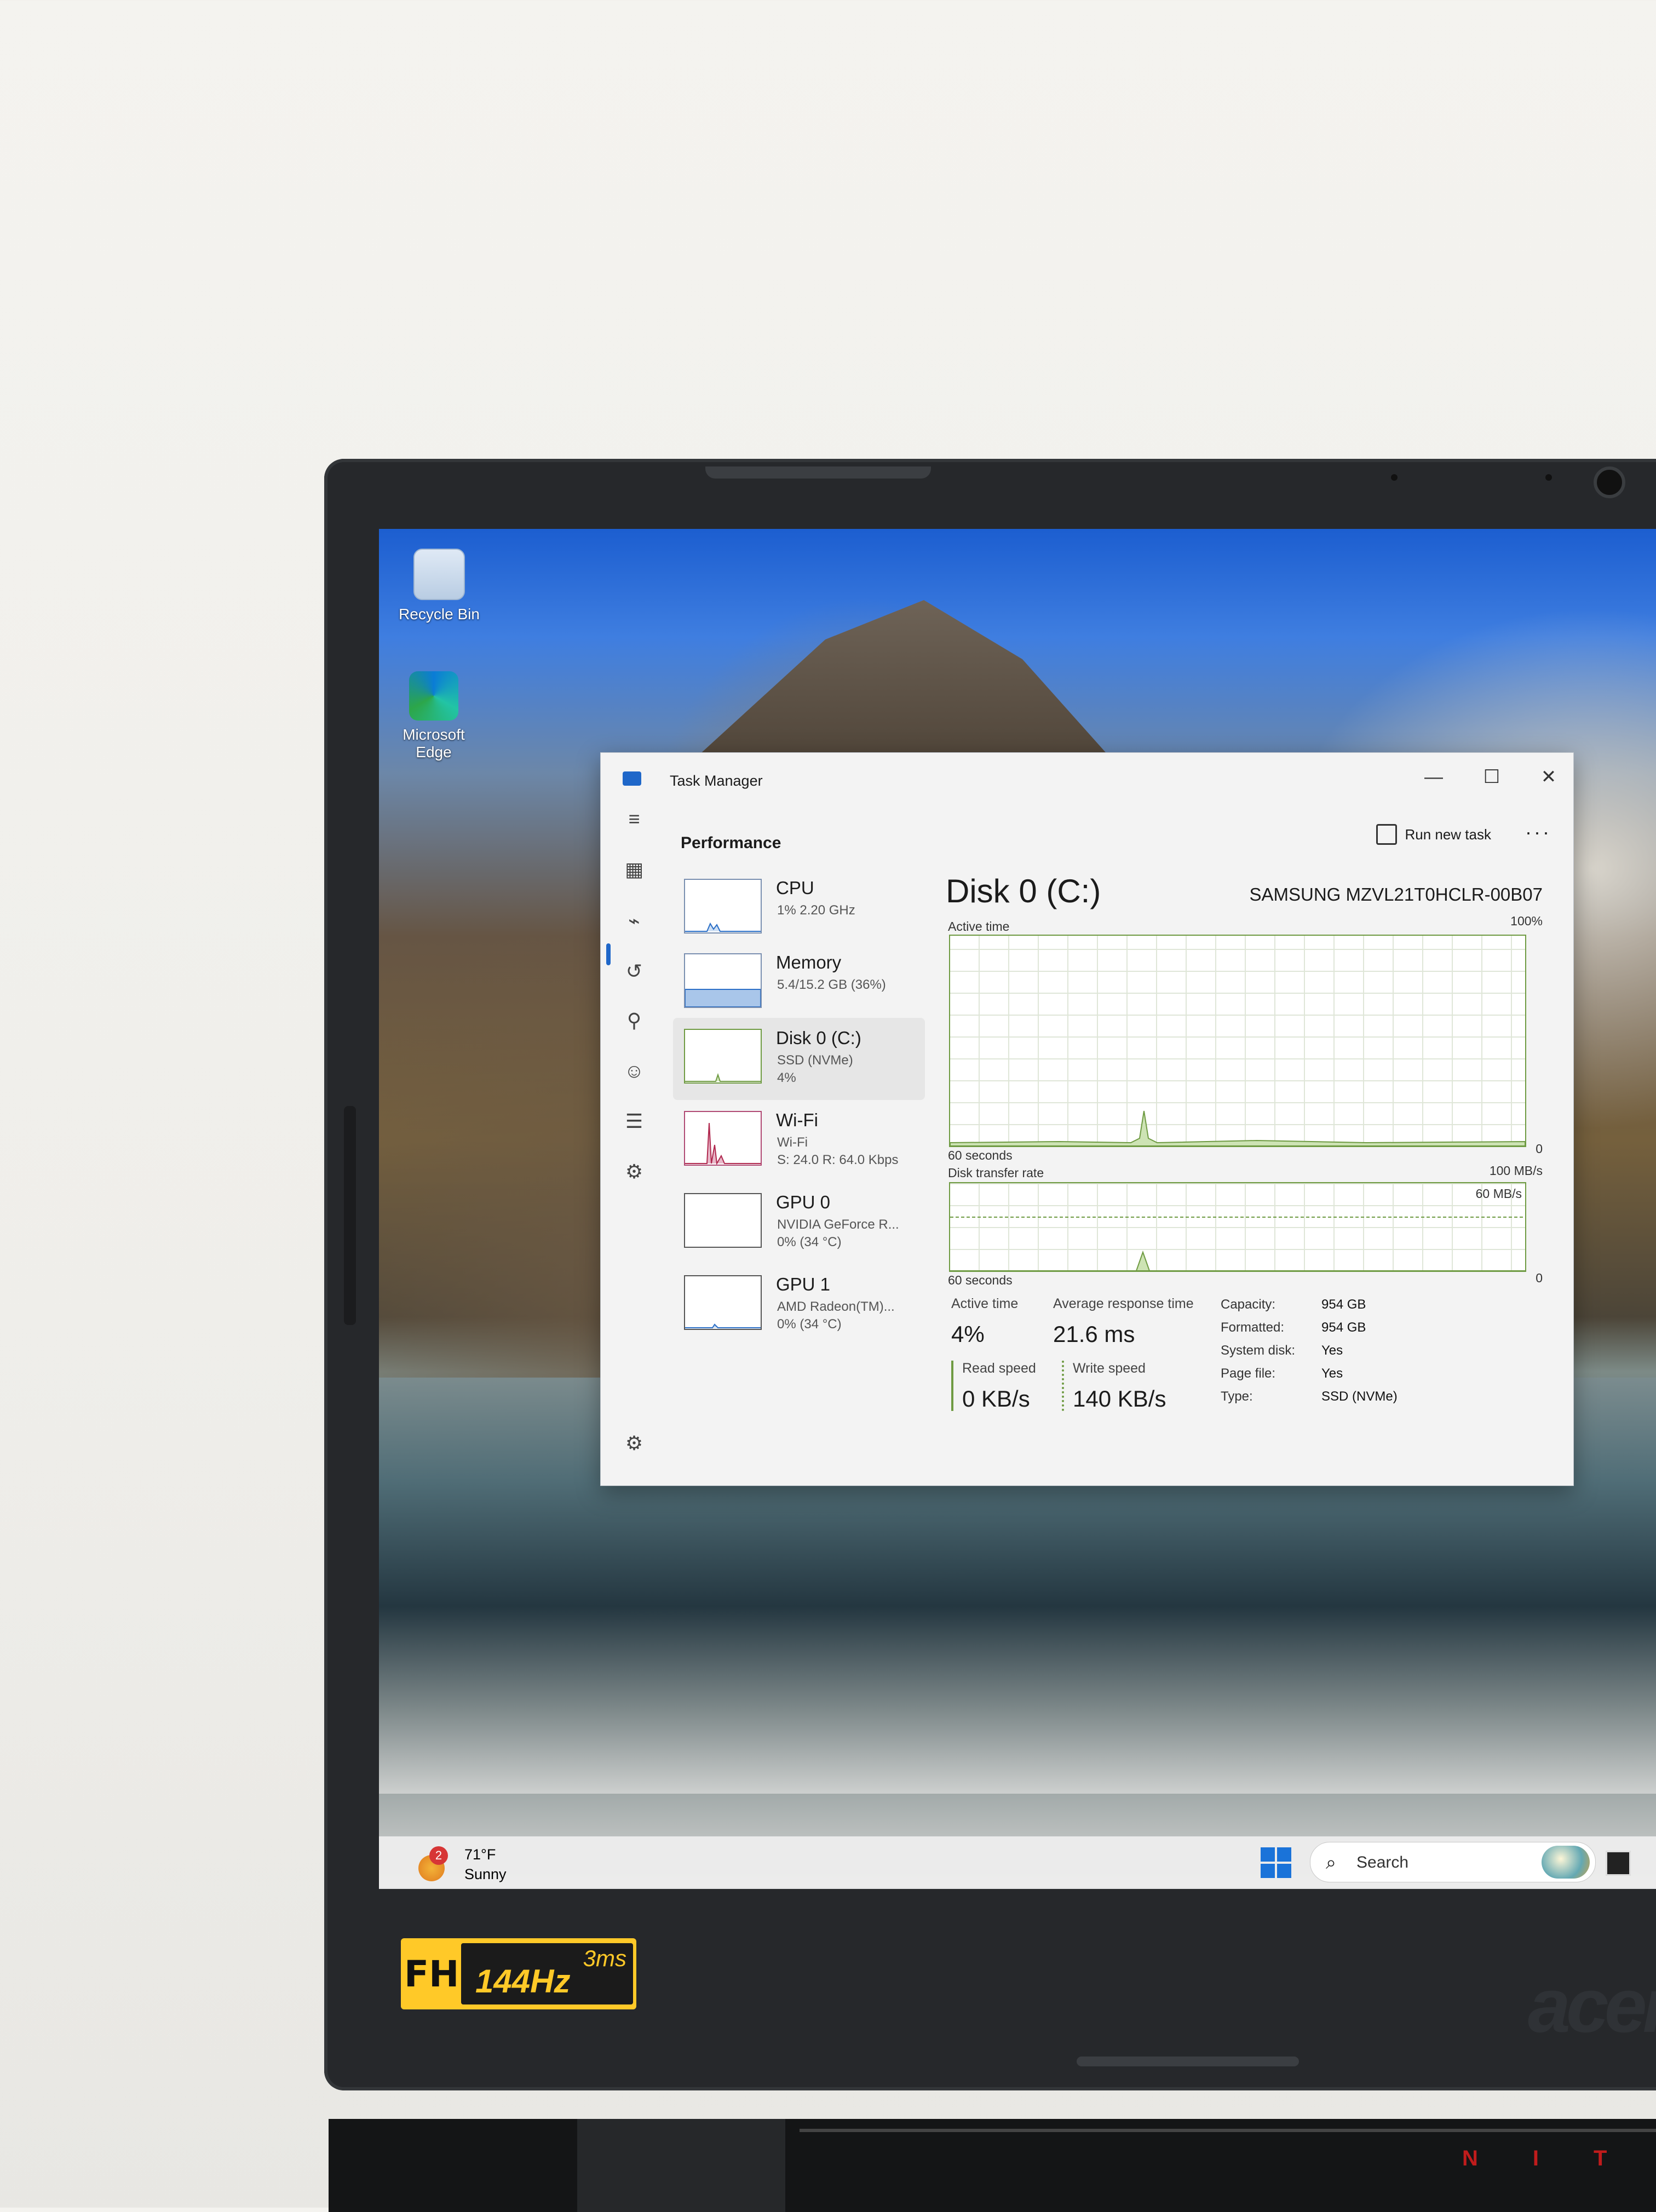 This screenshot has width=1656, height=2212. What do you see at coordinates (992, 2165) in the screenshot?
I see `laptop-base: NIT` at bounding box center [992, 2165].